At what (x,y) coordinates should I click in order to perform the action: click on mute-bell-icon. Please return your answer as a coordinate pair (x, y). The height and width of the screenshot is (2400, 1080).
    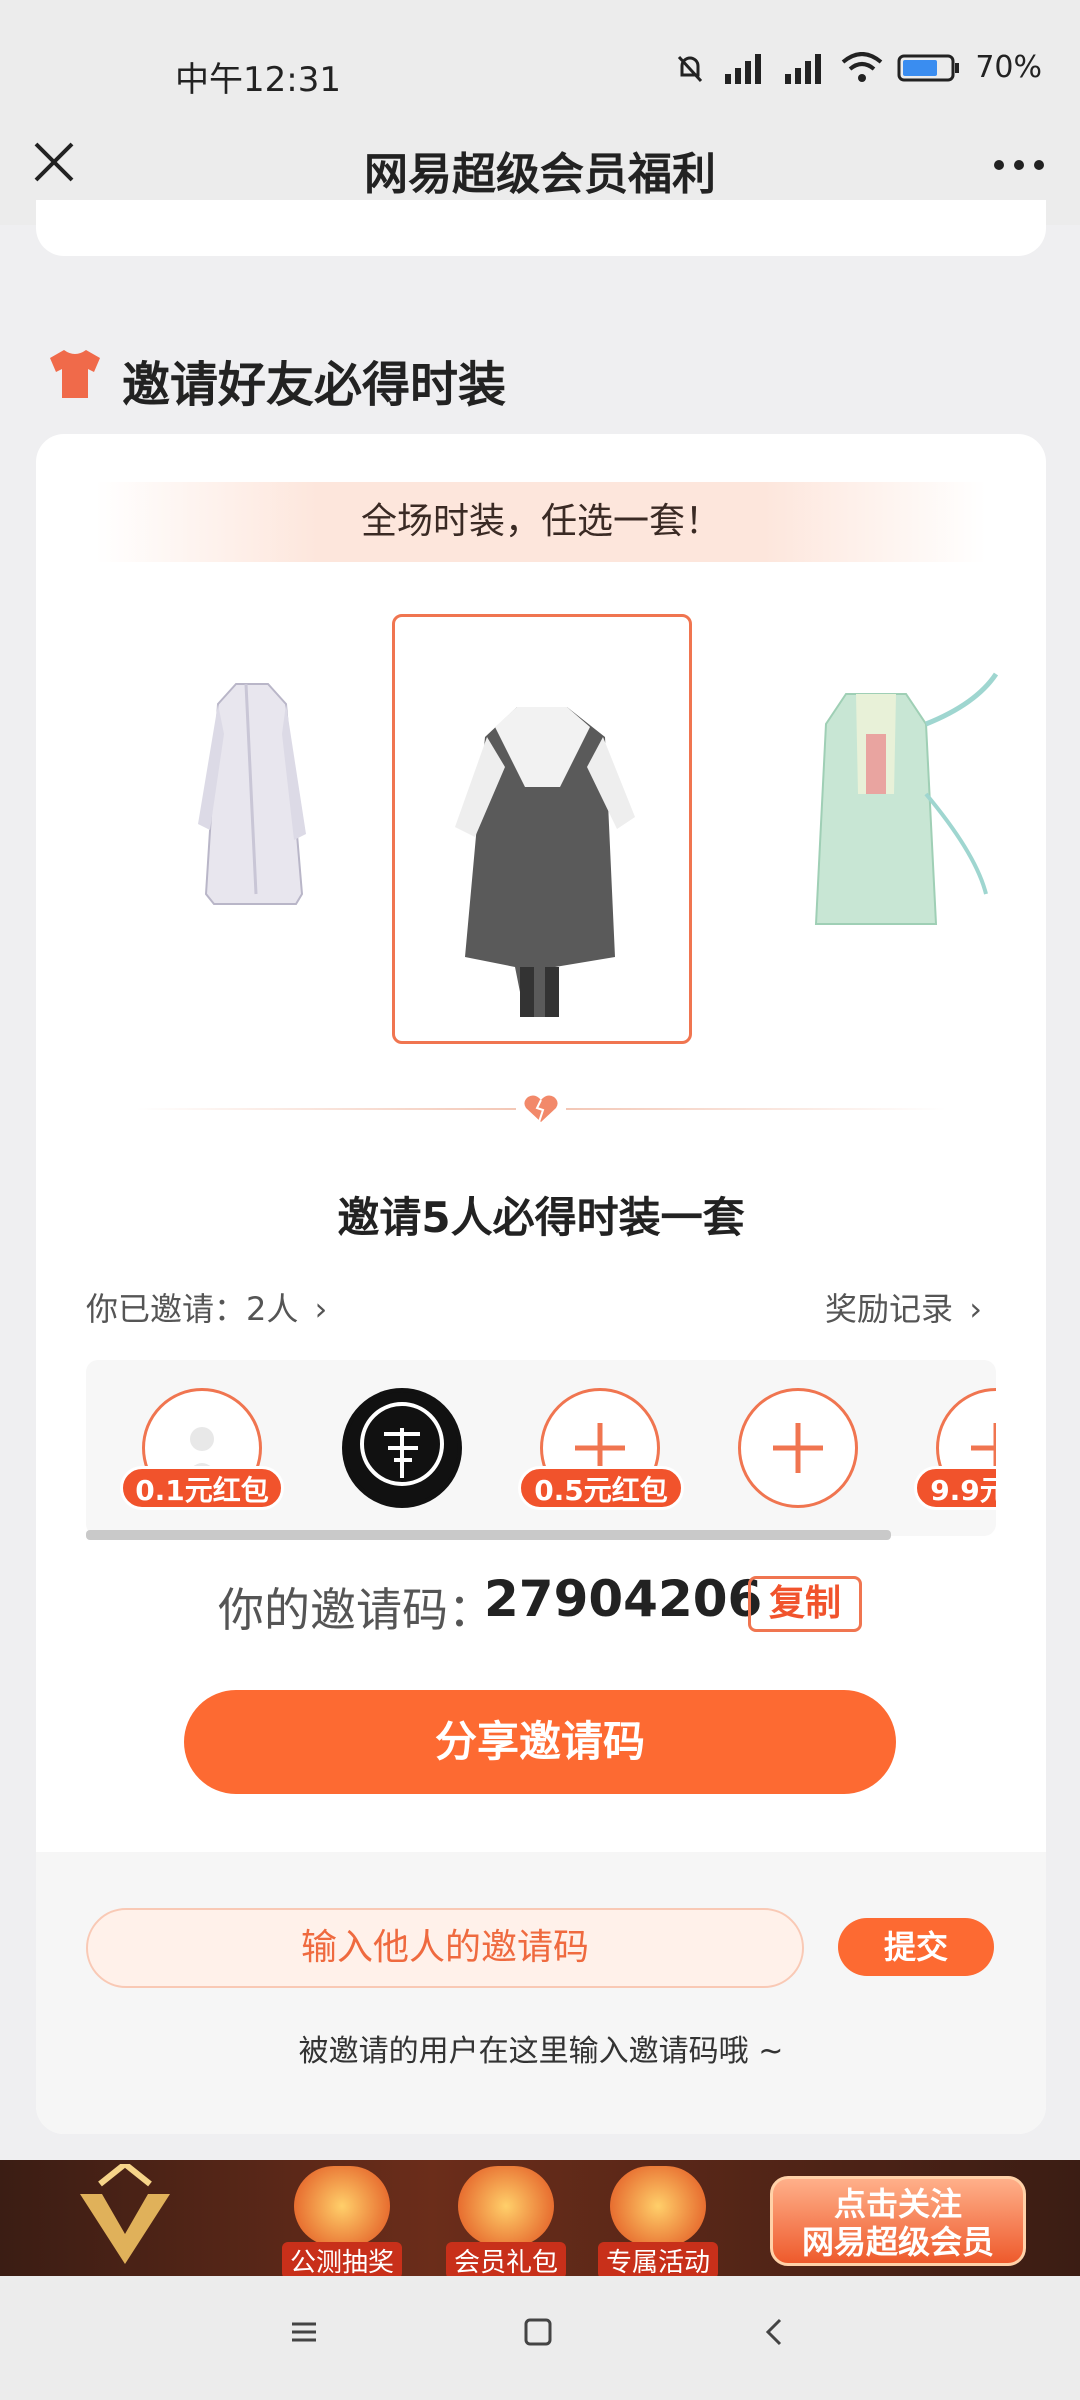
    Looking at the image, I should click on (690, 68).